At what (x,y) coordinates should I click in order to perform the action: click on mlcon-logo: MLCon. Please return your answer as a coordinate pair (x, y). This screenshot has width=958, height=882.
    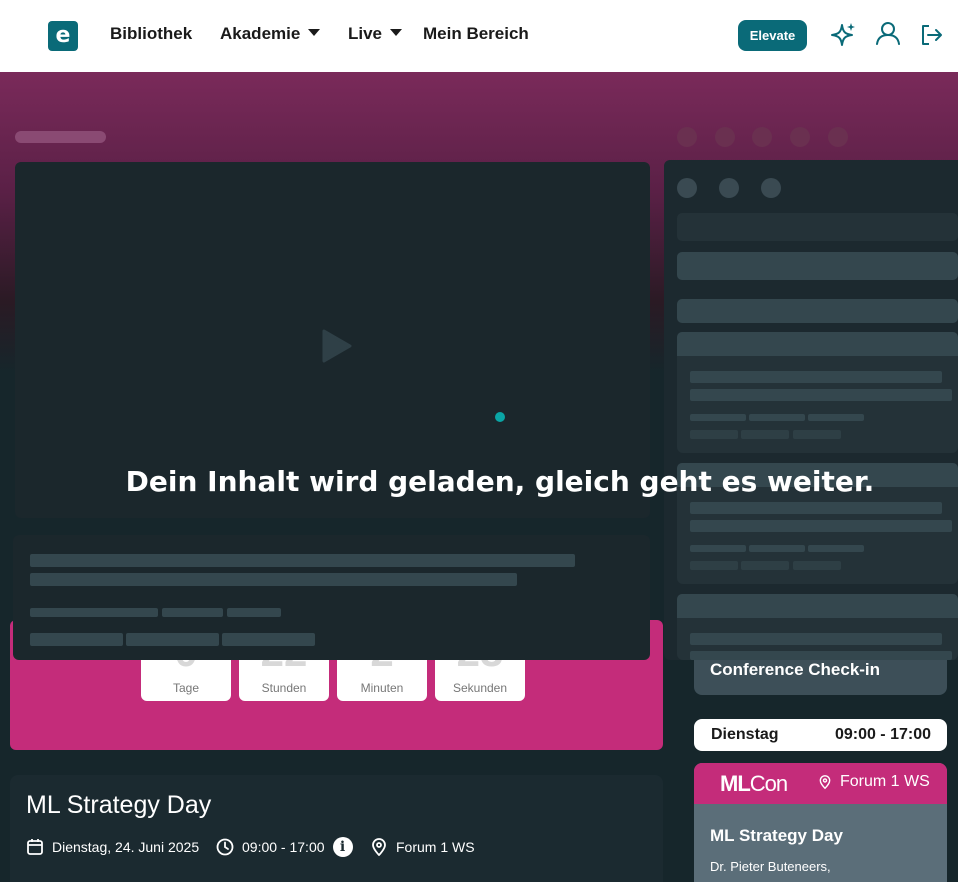
    Looking at the image, I should click on (754, 784).